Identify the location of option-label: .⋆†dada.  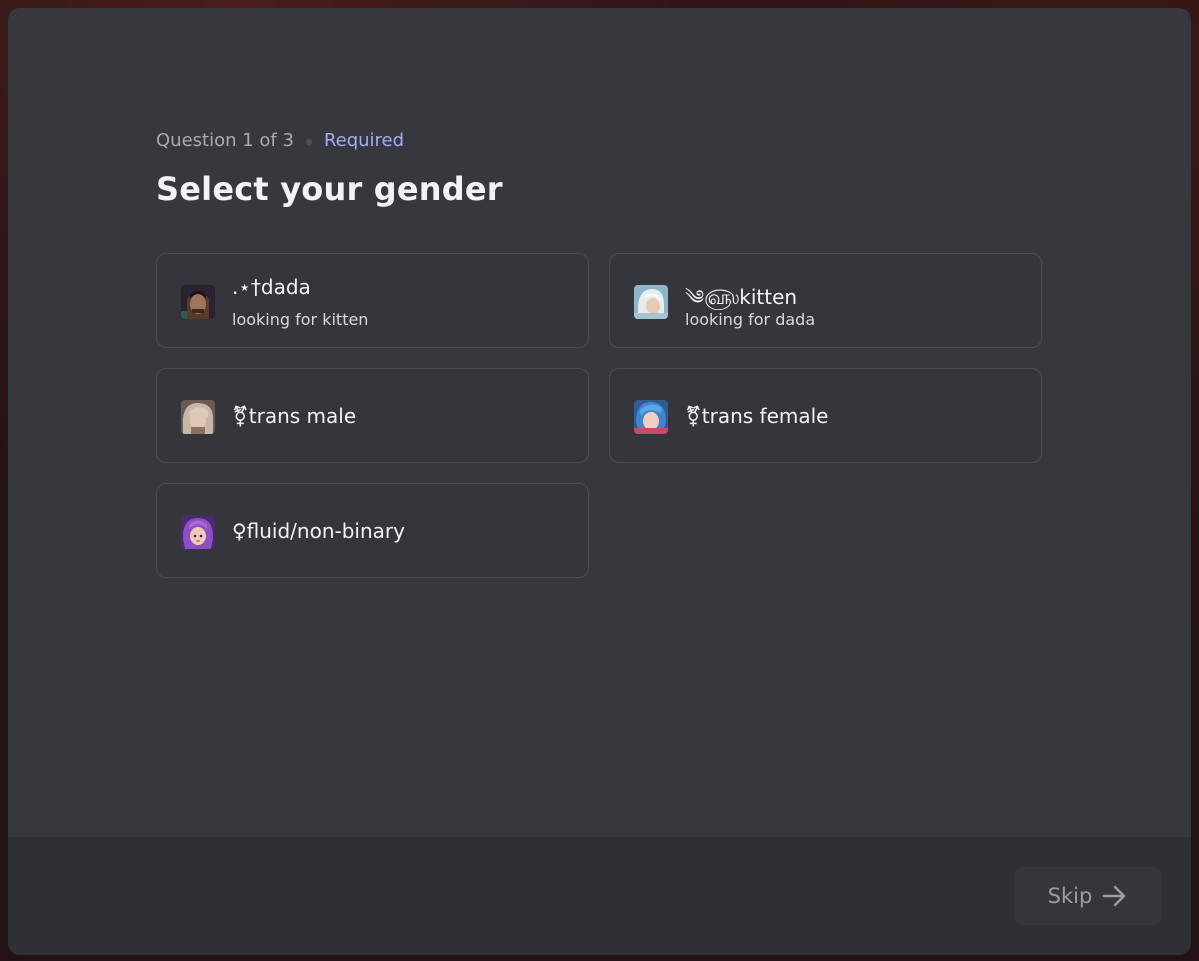
(271, 287).